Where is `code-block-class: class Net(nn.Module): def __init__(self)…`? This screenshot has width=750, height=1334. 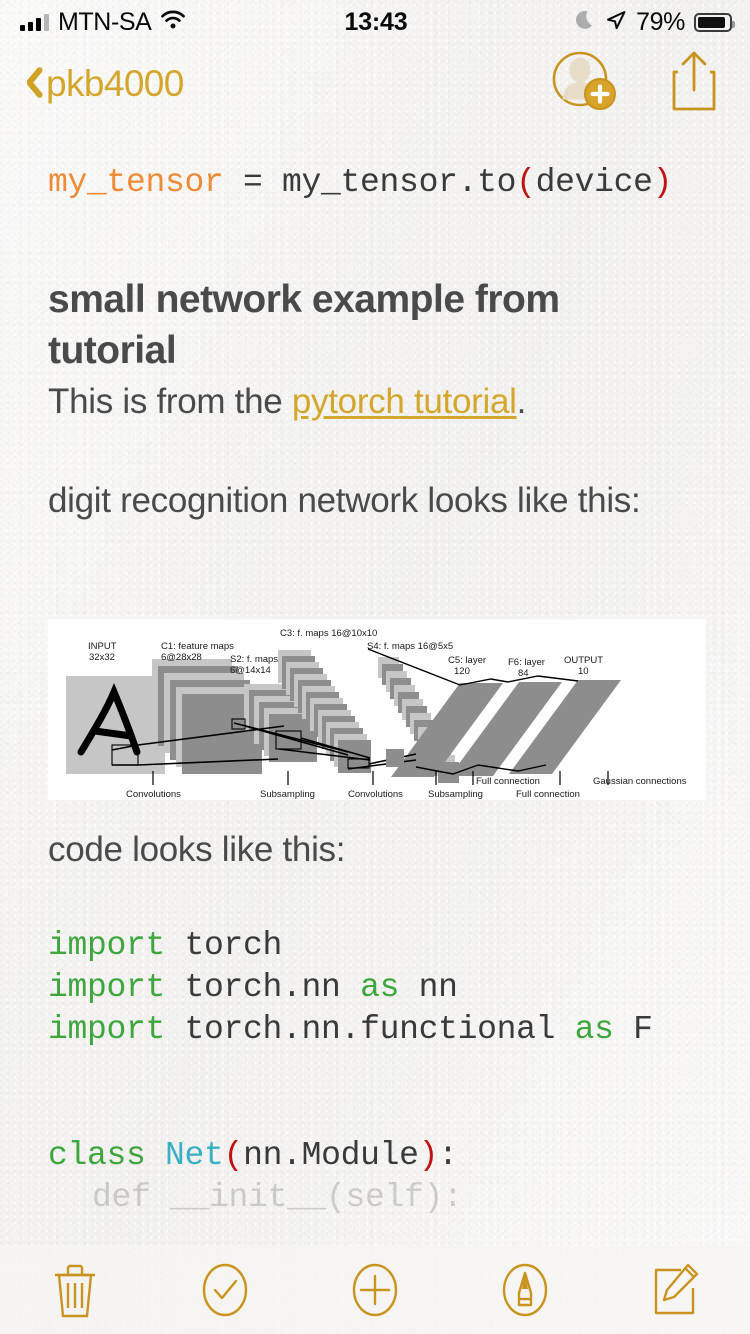 code-block-class: class Net(nn.Module): def __init__(self)… is located at coordinates (375, 1135).